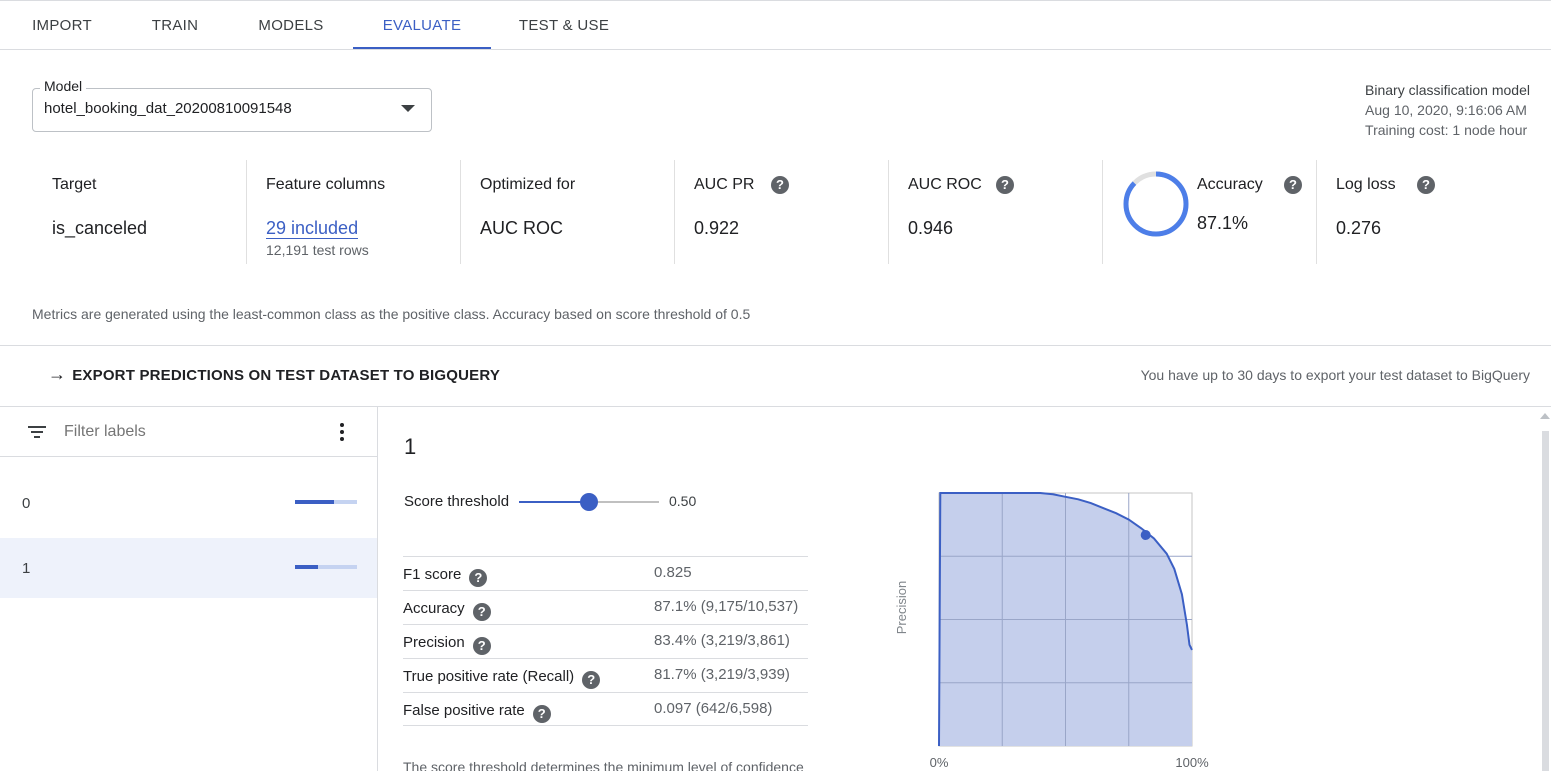 The height and width of the screenshot is (771, 1551). I want to click on selected-label-title: 1, so click(410, 446).